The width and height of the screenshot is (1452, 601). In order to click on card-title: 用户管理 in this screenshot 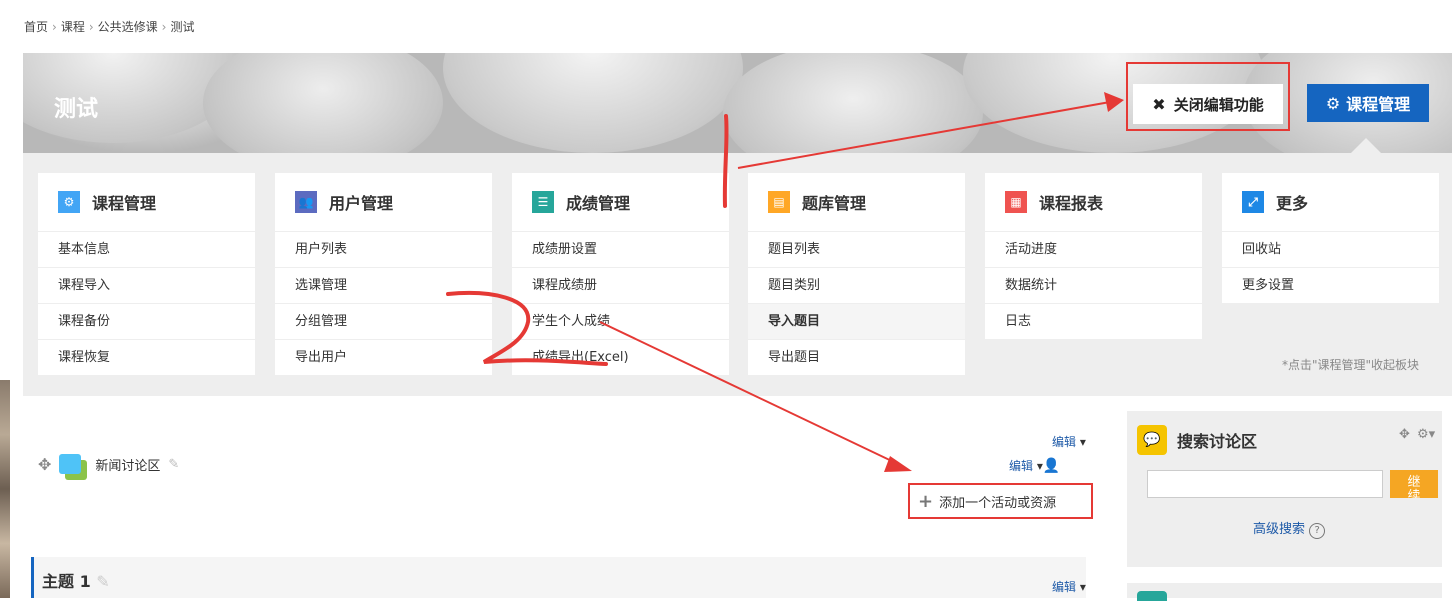, I will do `click(361, 203)`.